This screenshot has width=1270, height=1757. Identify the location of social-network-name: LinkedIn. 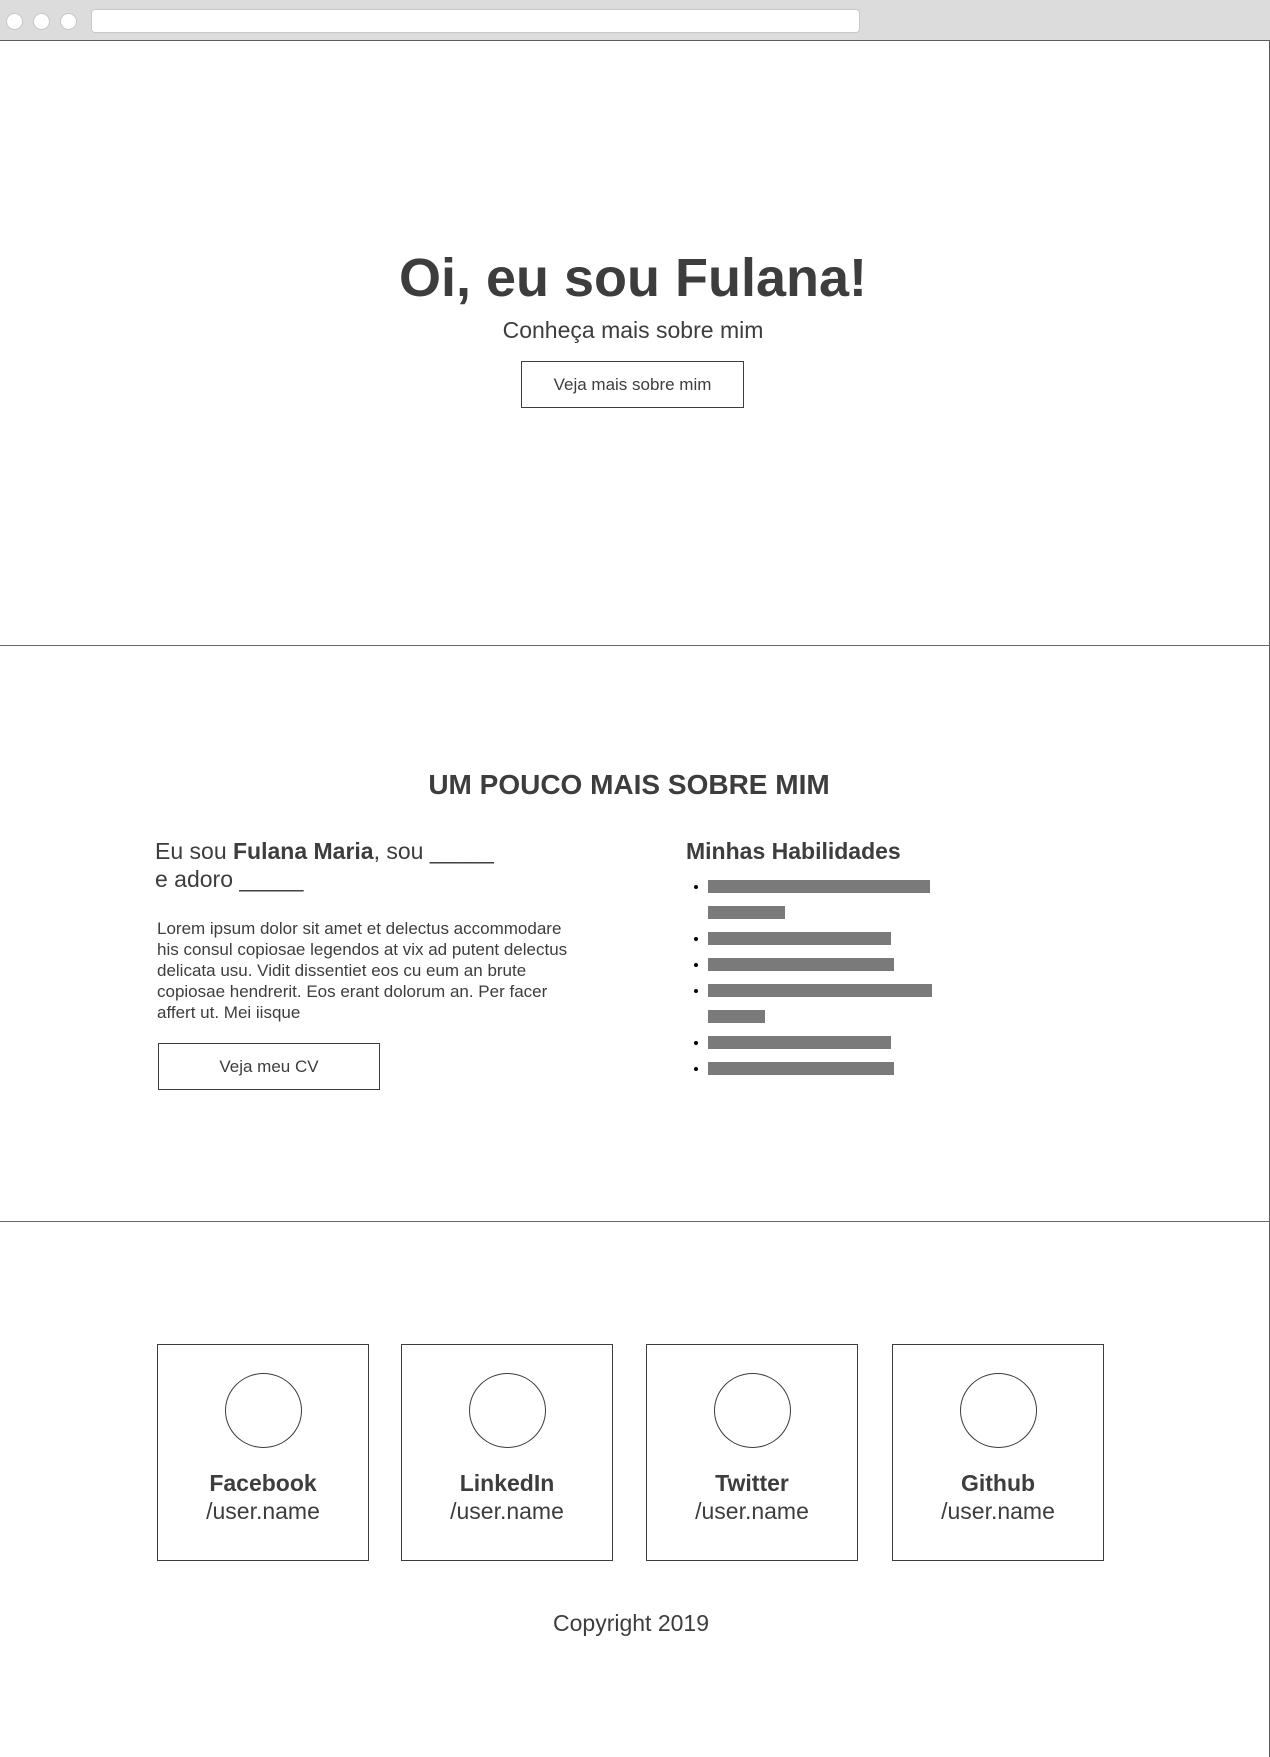
(507, 1483).